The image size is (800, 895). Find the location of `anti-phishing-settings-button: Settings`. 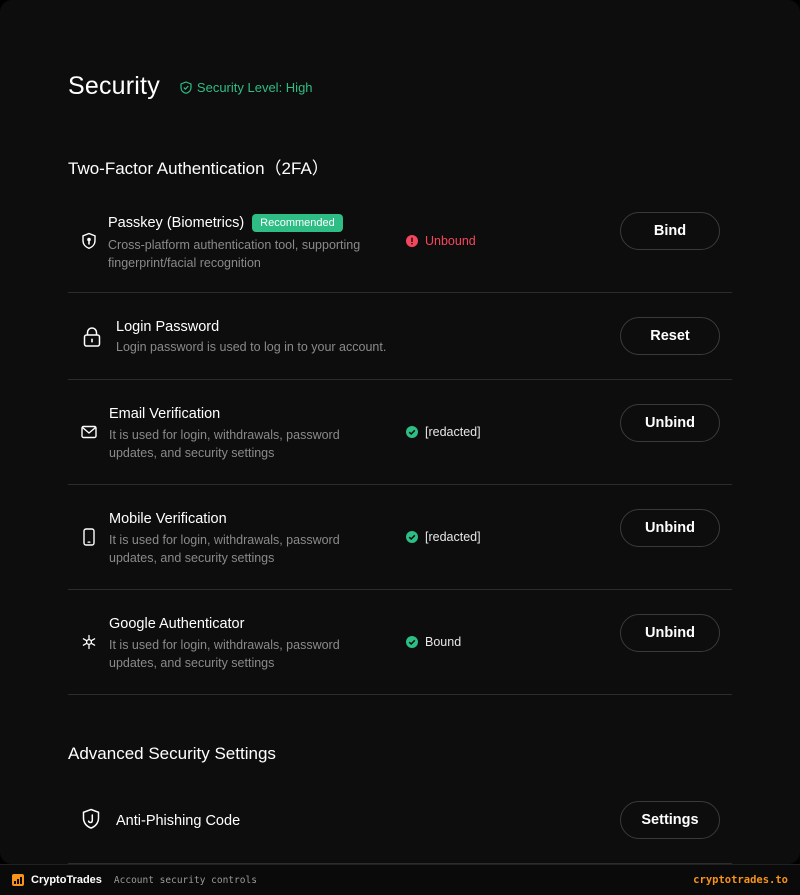

anti-phishing-settings-button: Settings is located at coordinates (670, 820).